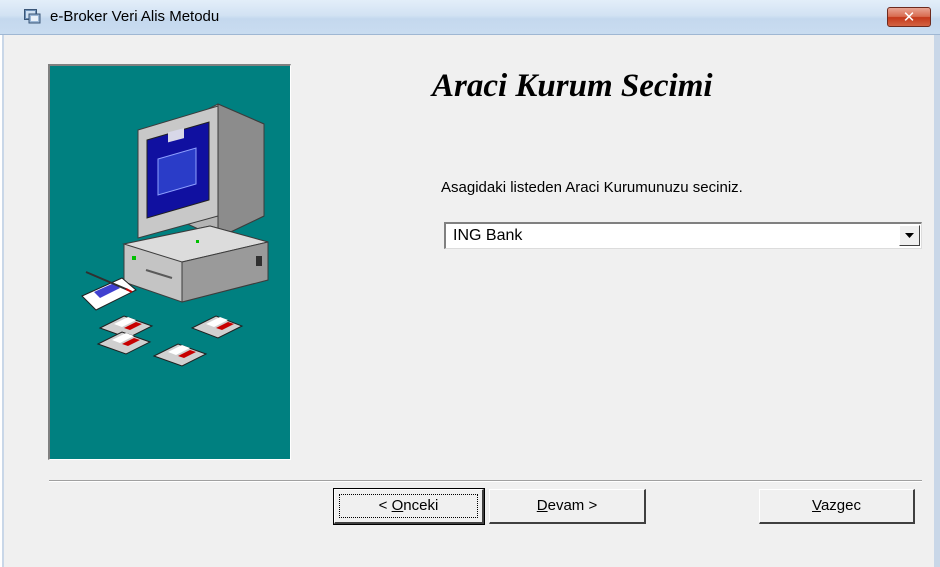 The width and height of the screenshot is (940, 567). I want to click on divider, so click(485, 481).